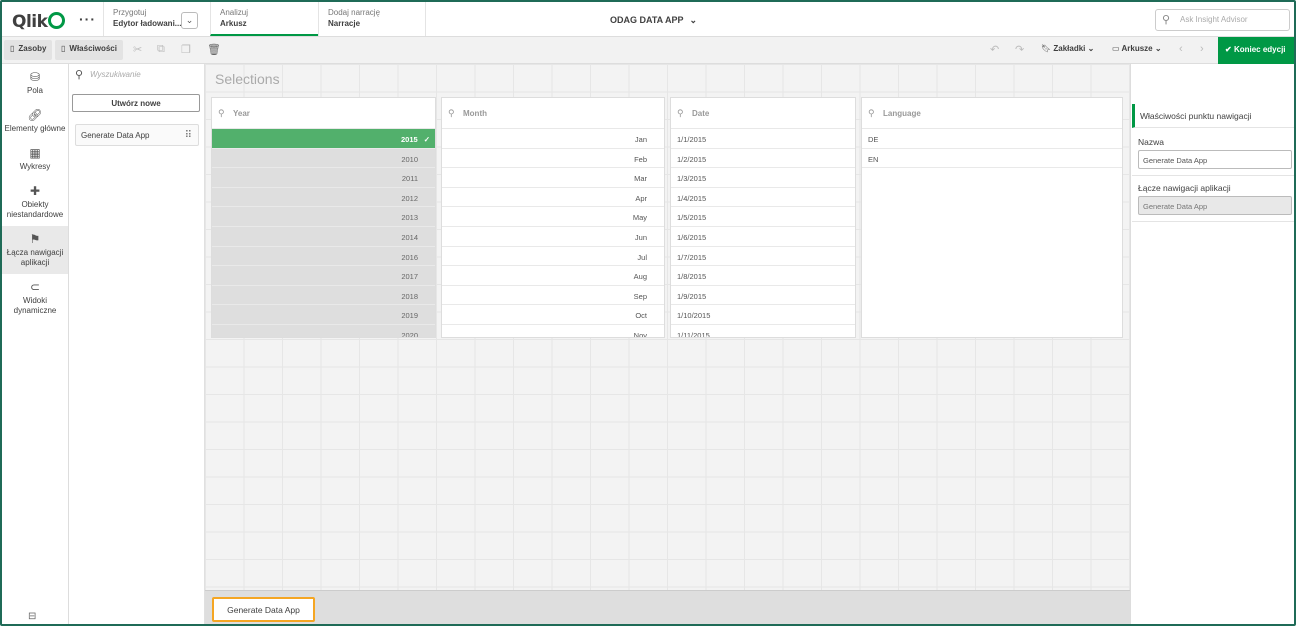 The height and width of the screenshot is (626, 1296). Describe the element at coordinates (763, 257) in the screenshot. I see `listbox-row: 1/7/2015` at that location.